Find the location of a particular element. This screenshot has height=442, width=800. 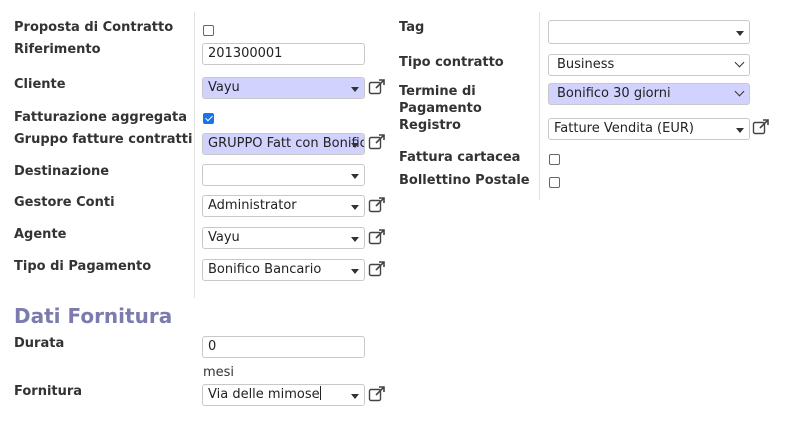

termine-pagamento-select: Bonifico 30 giorni is located at coordinates (649, 94).